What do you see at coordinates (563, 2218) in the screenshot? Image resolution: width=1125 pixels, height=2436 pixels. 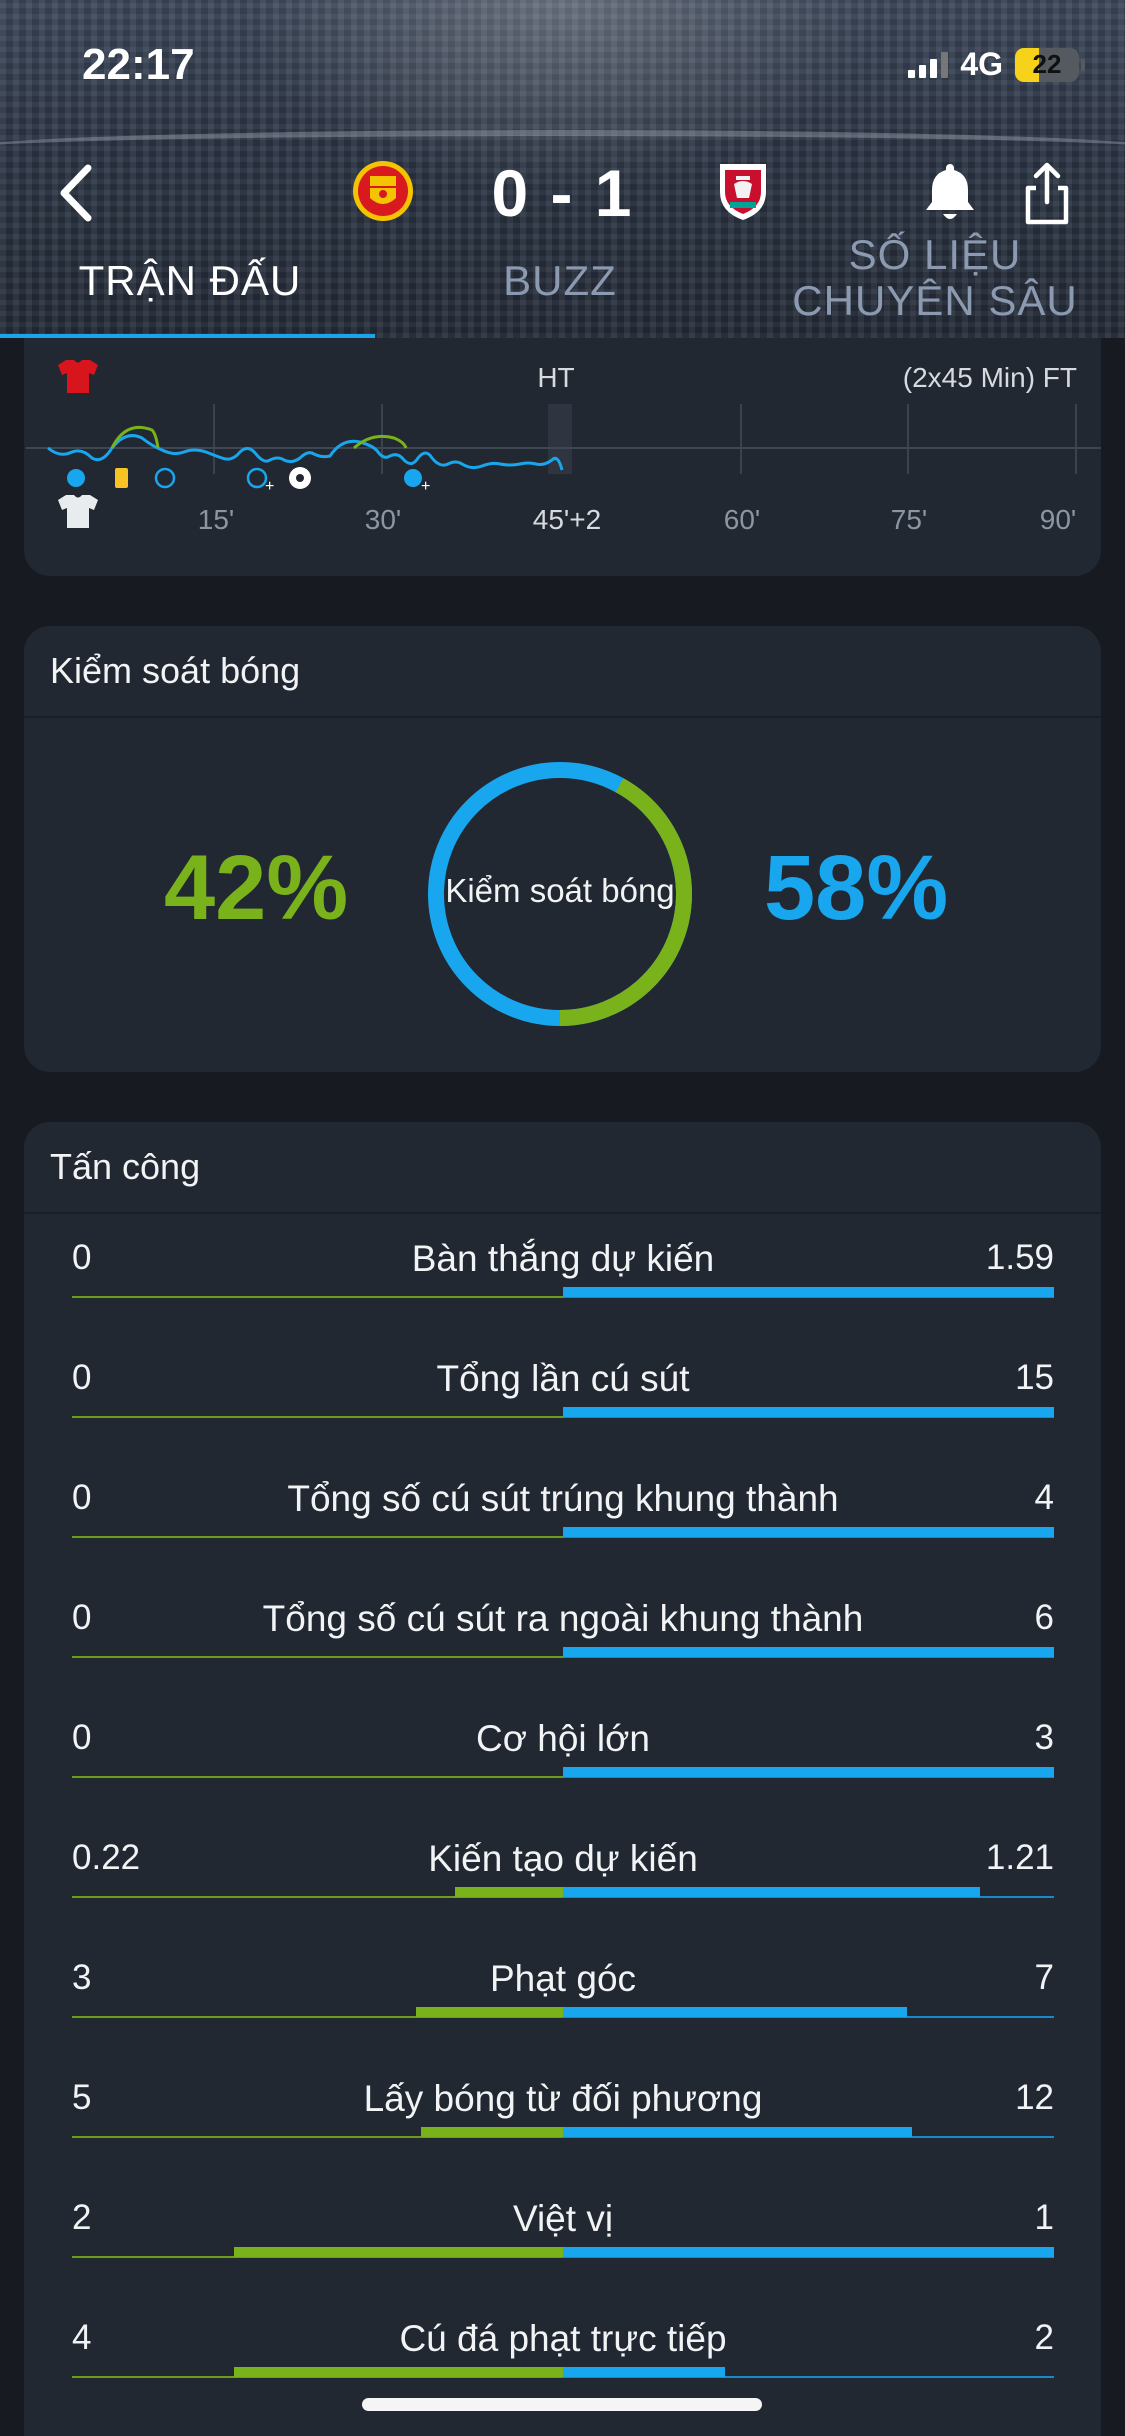 I see `stat-label: Việt vị` at bounding box center [563, 2218].